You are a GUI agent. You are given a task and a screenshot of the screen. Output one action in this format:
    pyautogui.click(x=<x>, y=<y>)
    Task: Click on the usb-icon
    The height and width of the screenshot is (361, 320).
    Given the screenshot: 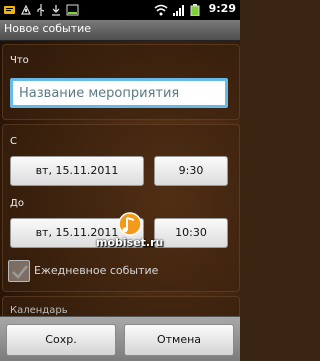 What is the action you would take?
    pyautogui.click(x=41, y=10)
    